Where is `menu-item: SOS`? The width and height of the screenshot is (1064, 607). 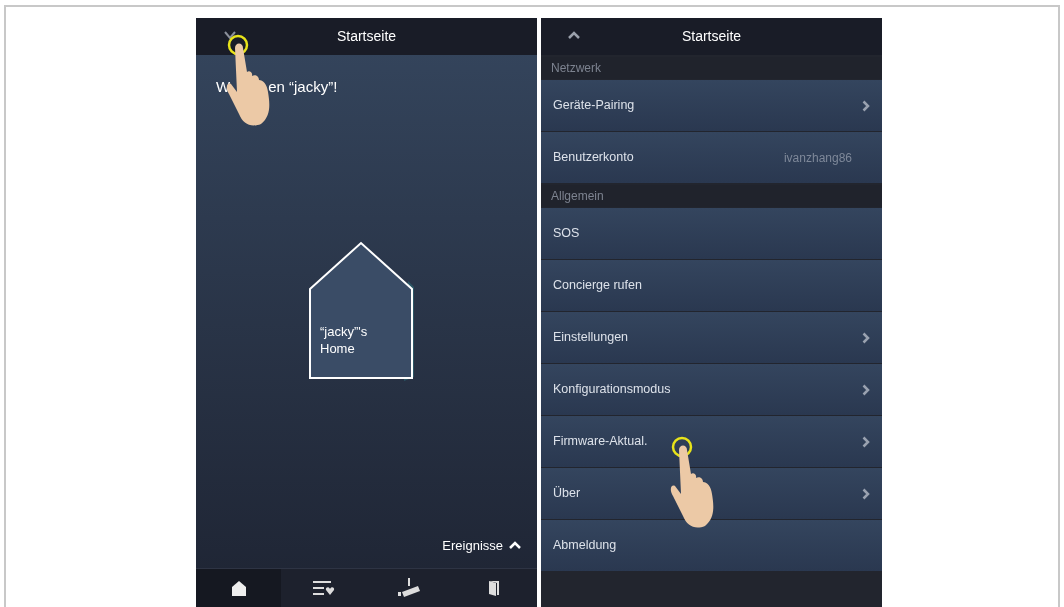 menu-item: SOS is located at coordinates (711, 233).